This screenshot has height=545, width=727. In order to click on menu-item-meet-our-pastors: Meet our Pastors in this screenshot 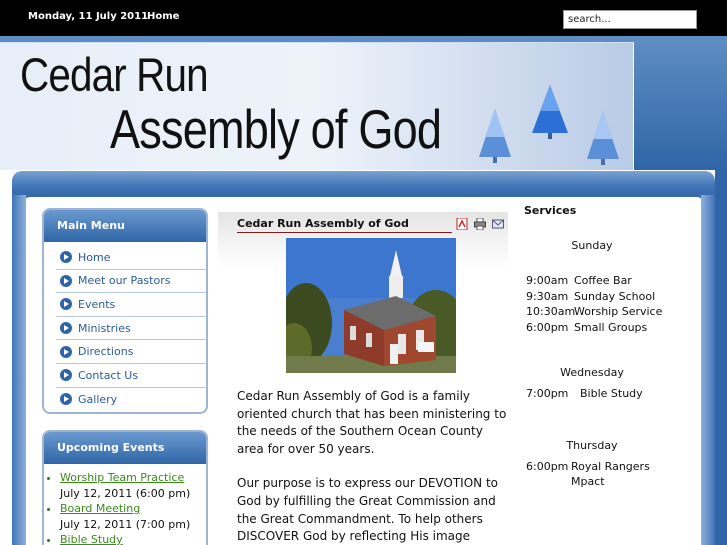, I will do `click(131, 282)`.